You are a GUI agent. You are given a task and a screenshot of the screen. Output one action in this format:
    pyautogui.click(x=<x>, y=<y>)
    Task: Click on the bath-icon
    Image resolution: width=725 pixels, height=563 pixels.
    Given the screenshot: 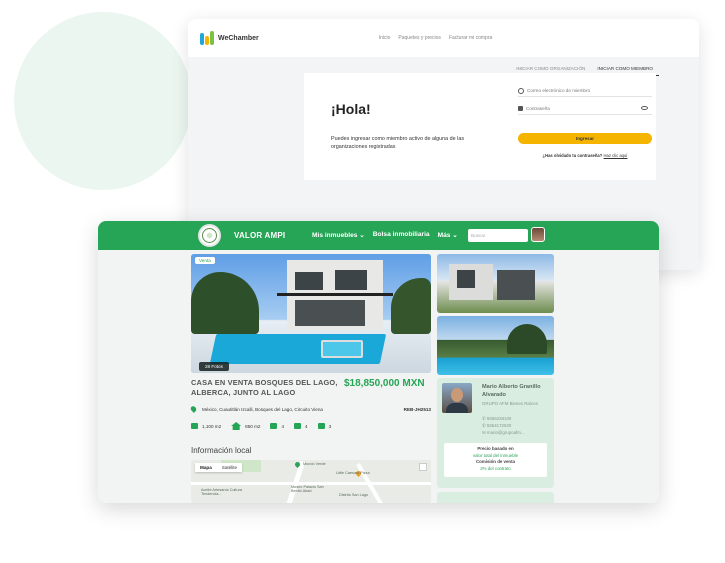 What is the action you would take?
    pyautogui.click(x=298, y=426)
    